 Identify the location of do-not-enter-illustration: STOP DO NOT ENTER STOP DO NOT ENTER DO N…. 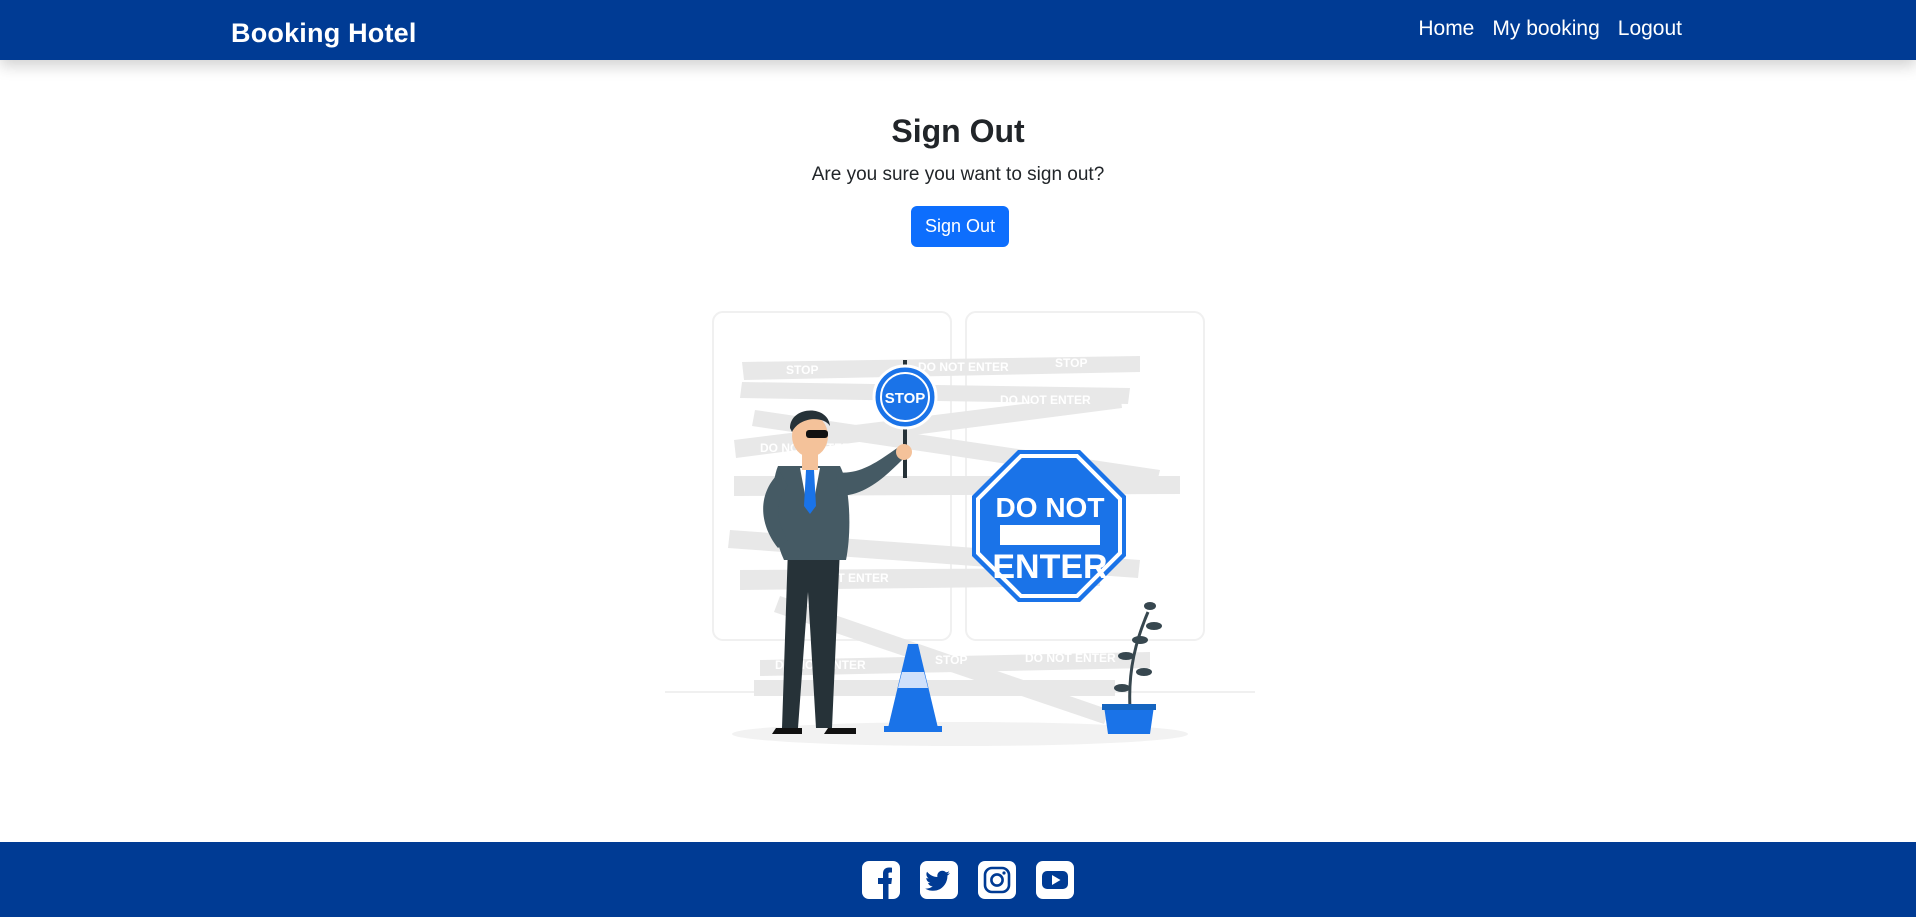
(960, 528).